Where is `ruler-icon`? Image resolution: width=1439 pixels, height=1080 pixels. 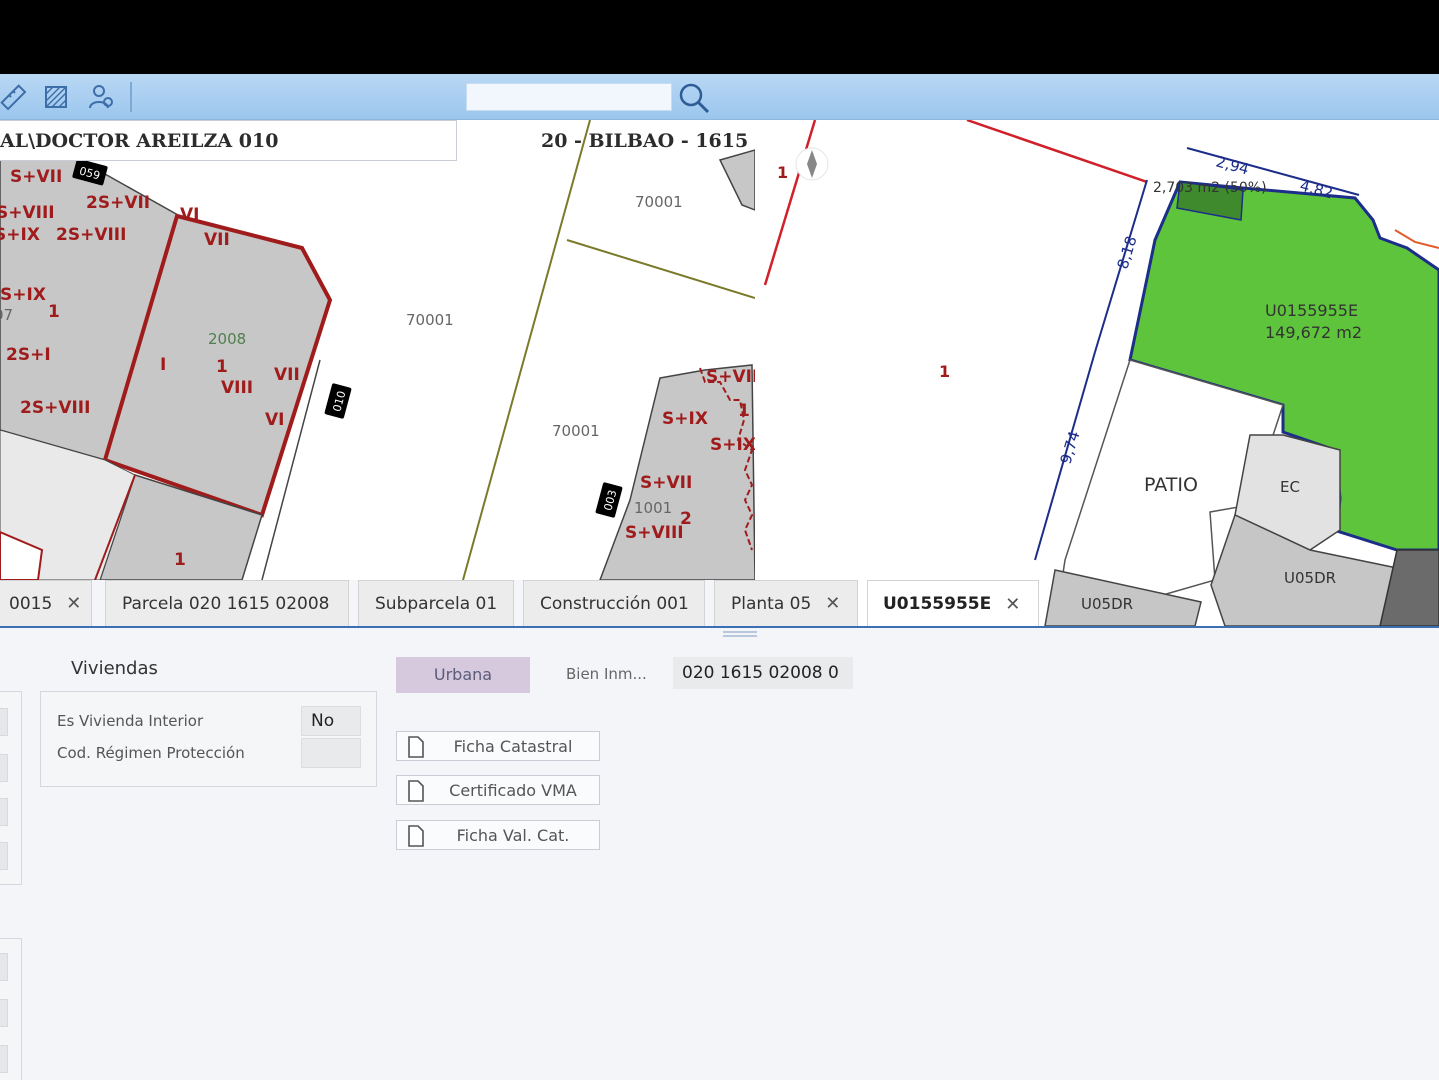 ruler-icon is located at coordinates (15, 97).